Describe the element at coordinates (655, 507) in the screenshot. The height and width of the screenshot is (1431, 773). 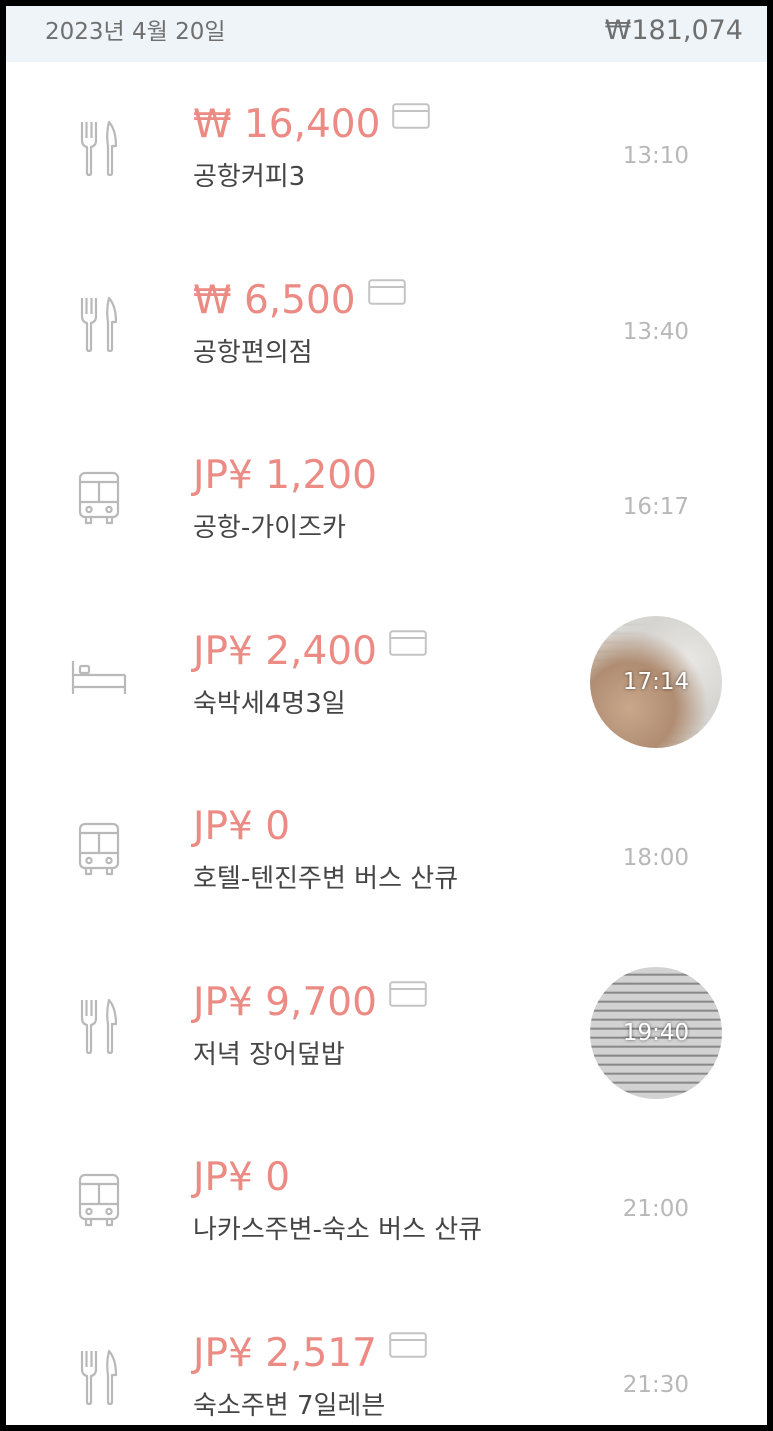
I see `time: 16:17` at that location.